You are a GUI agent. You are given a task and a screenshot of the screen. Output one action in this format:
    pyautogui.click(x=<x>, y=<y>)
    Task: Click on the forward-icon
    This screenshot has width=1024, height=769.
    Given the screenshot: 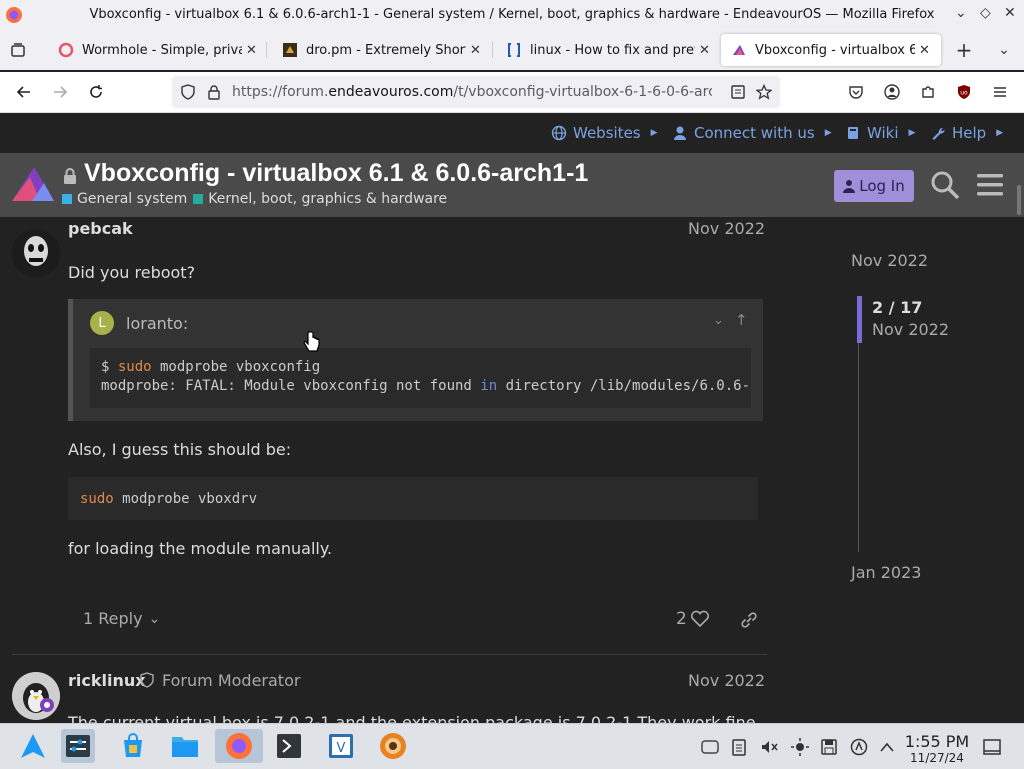 What is the action you would take?
    pyautogui.click(x=60, y=92)
    